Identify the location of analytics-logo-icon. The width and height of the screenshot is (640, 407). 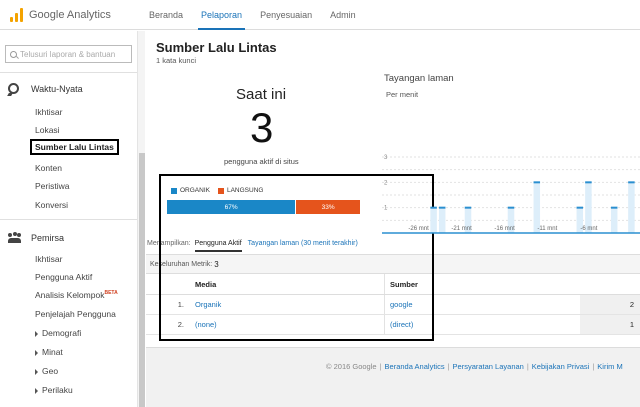
(17, 15).